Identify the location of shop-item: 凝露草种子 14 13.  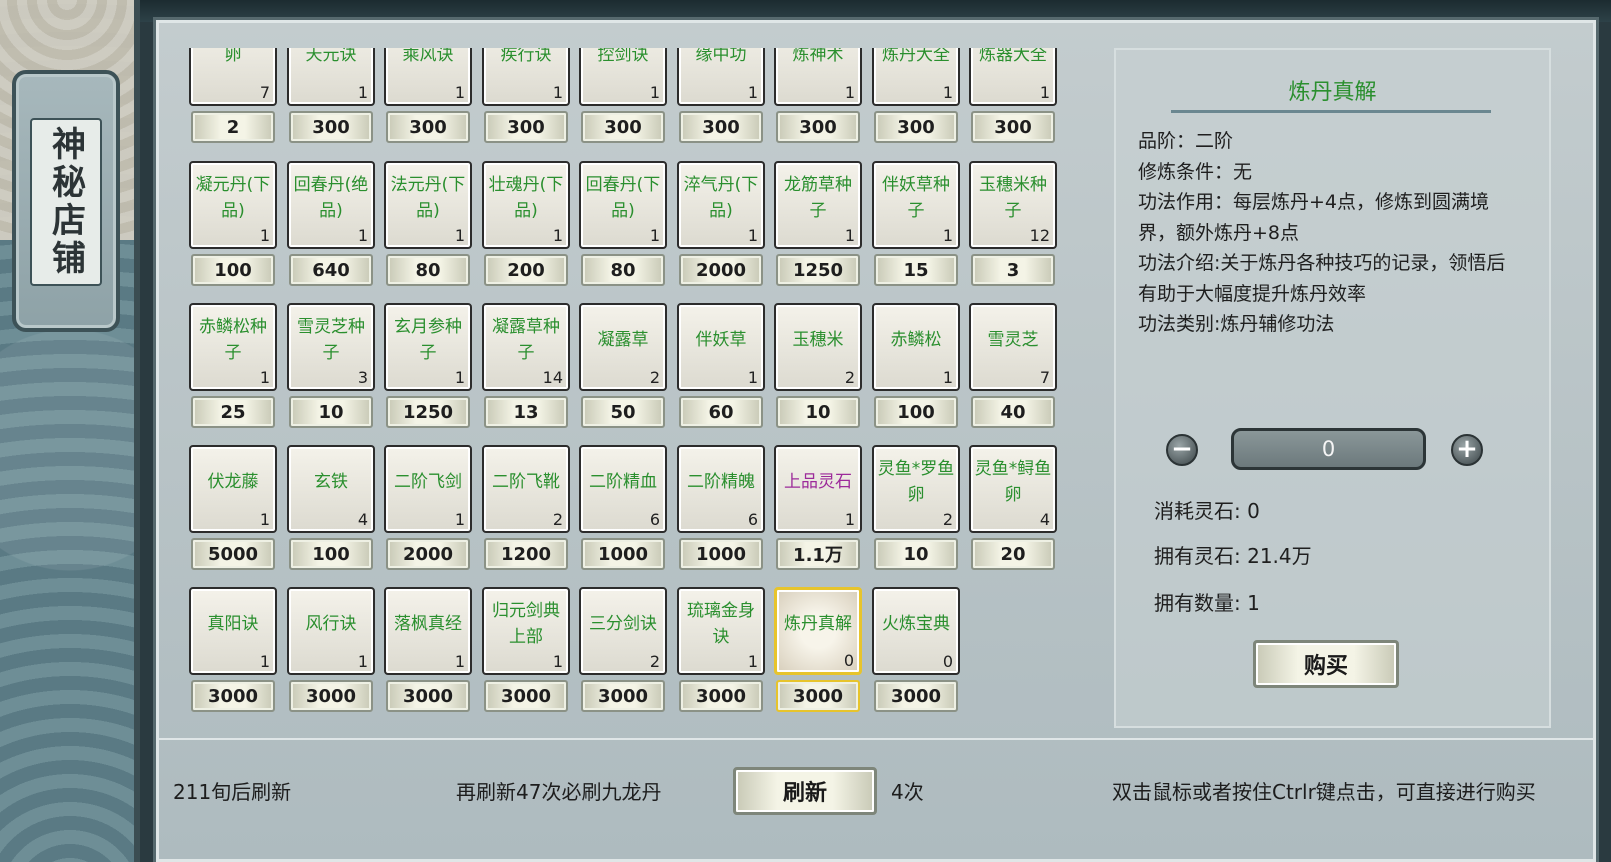
(526, 367).